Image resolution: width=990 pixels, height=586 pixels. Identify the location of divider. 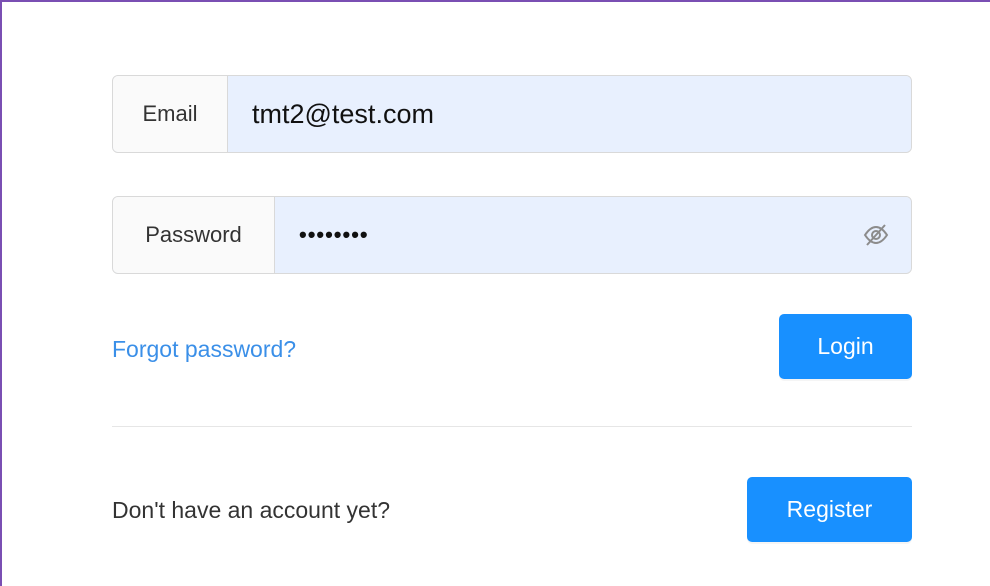
(512, 426).